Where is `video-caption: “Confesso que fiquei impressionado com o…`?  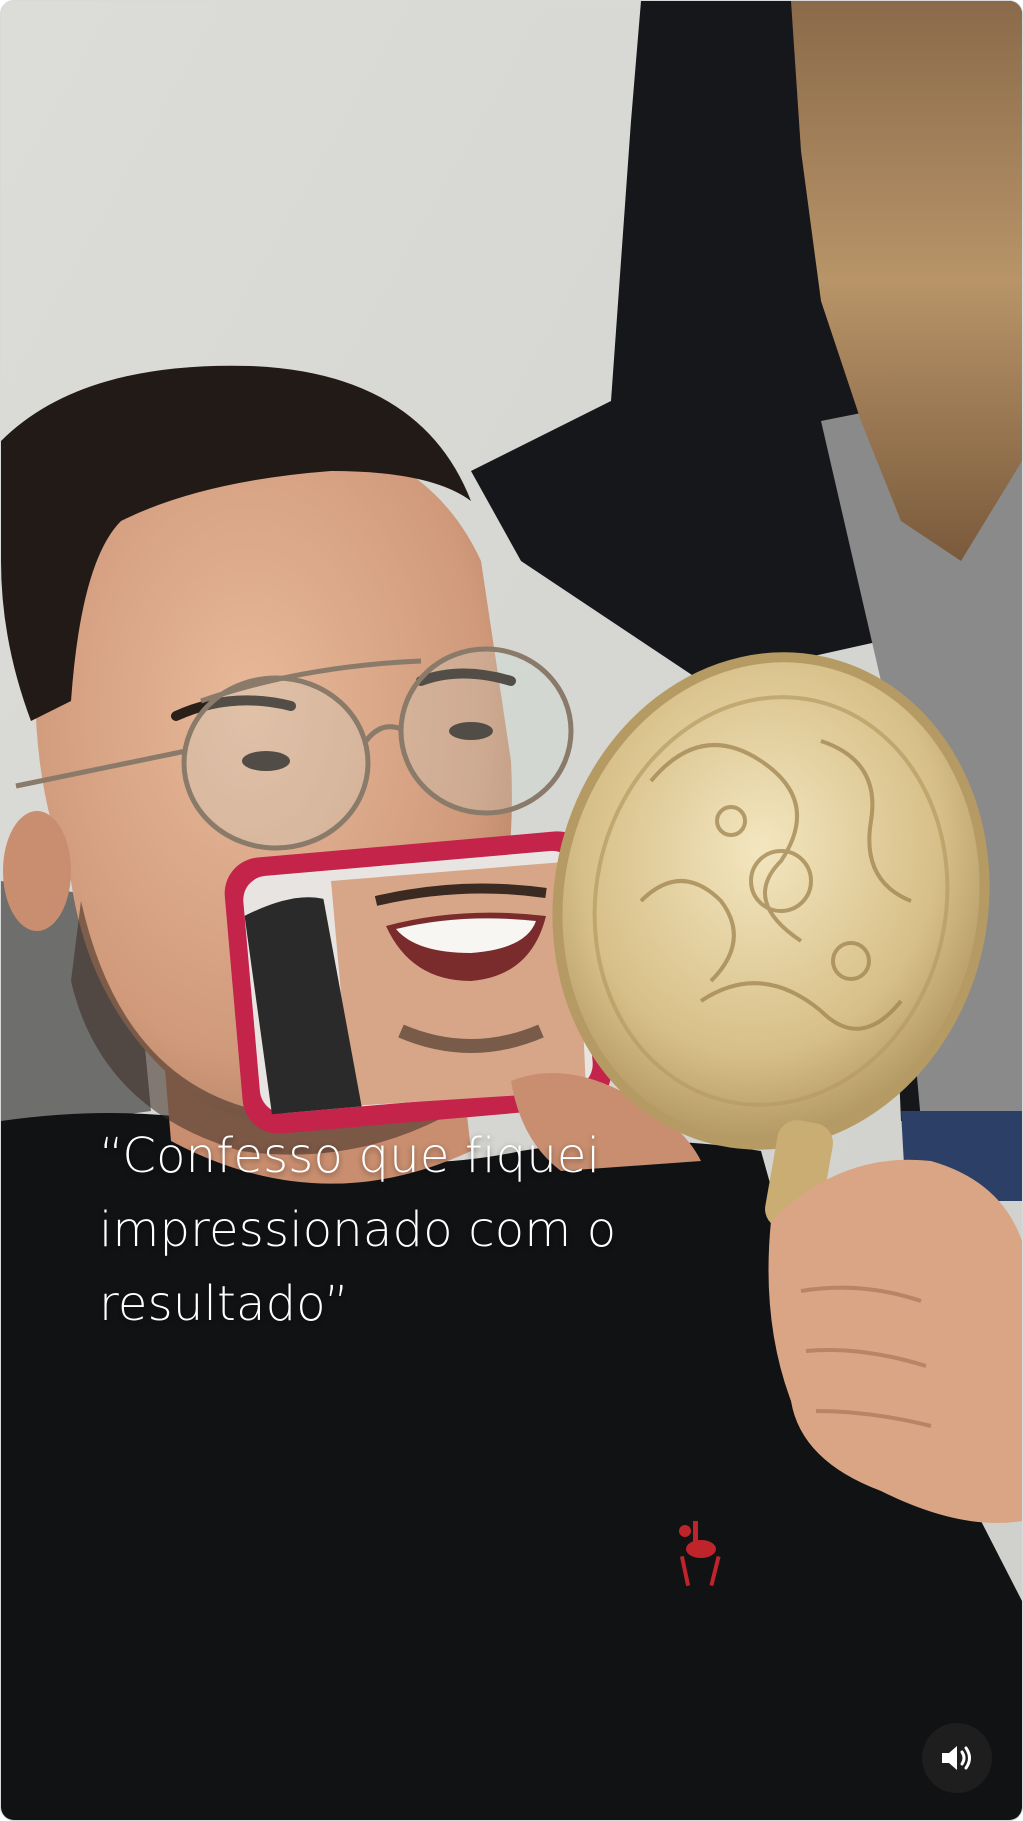 video-caption: “Confesso que fiquei impressionado com o… is located at coordinates (358, 1230).